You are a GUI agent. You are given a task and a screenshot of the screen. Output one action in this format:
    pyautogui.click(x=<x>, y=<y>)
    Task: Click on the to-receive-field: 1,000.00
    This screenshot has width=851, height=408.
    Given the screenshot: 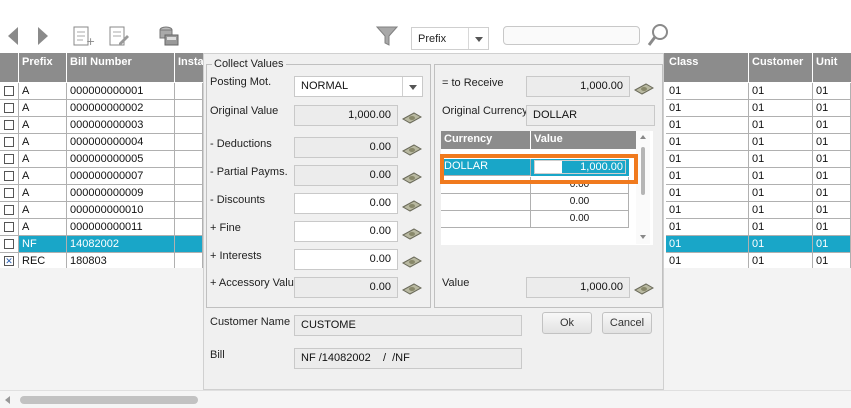 What is the action you would take?
    pyautogui.click(x=578, y=86)
    